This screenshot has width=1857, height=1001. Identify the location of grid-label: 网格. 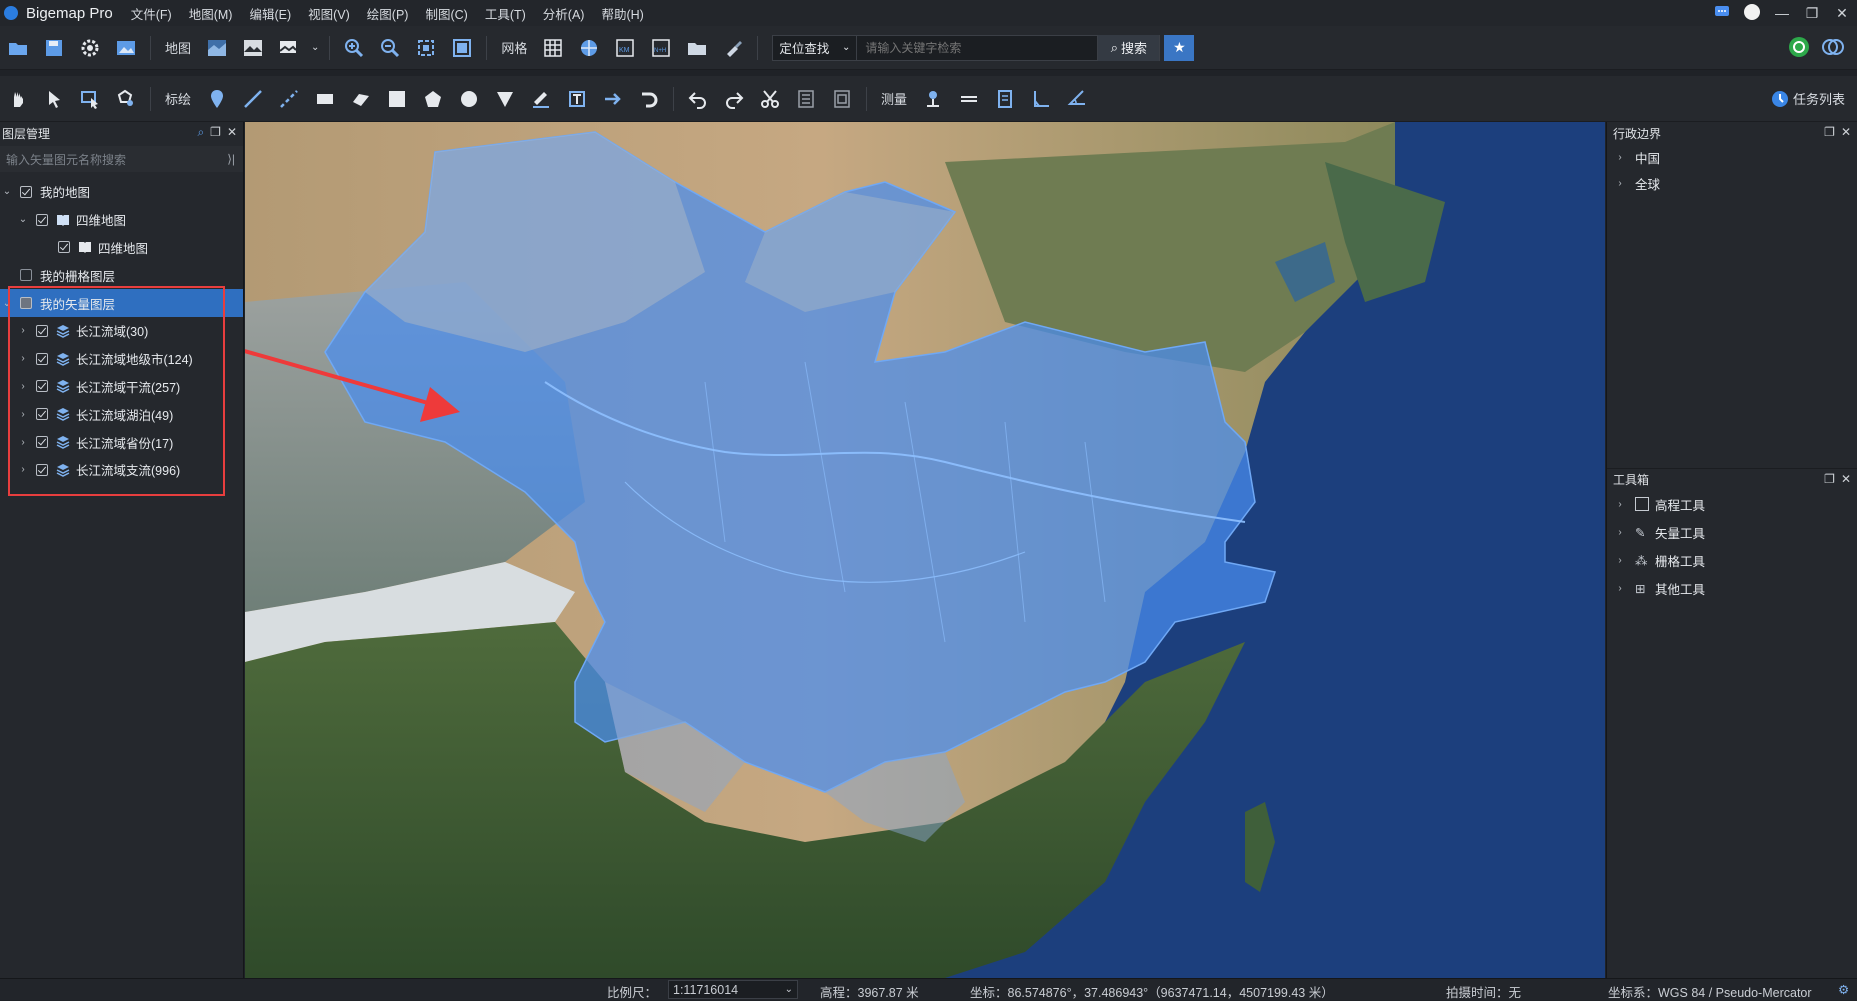
(514, 47).